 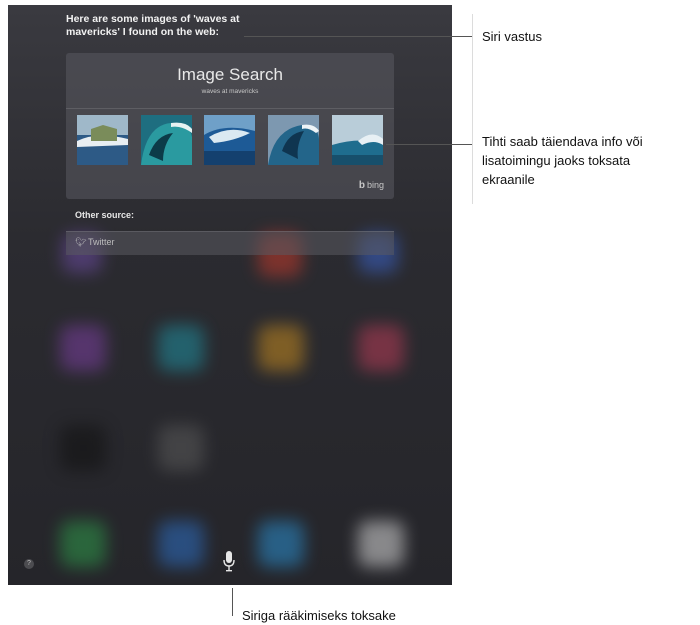 What do you see at coordinates (153, 19) in the screenshot?
I see `siri-response-line: Here are some images of 'waves at` at bounding box center [153, 19].